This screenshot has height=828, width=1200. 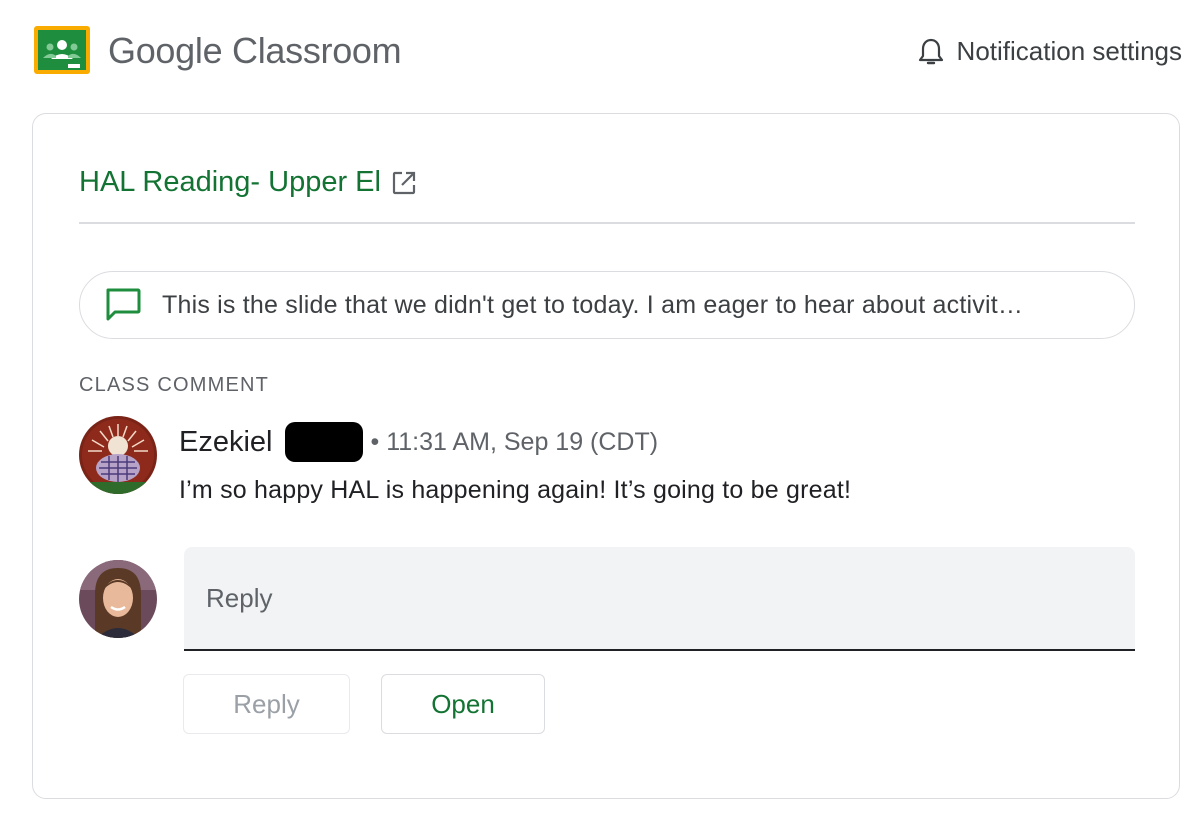 What do you see at coordinates (930, 51) in the screenshot?
I see `bell-icon` at bounding box center [930, 51].